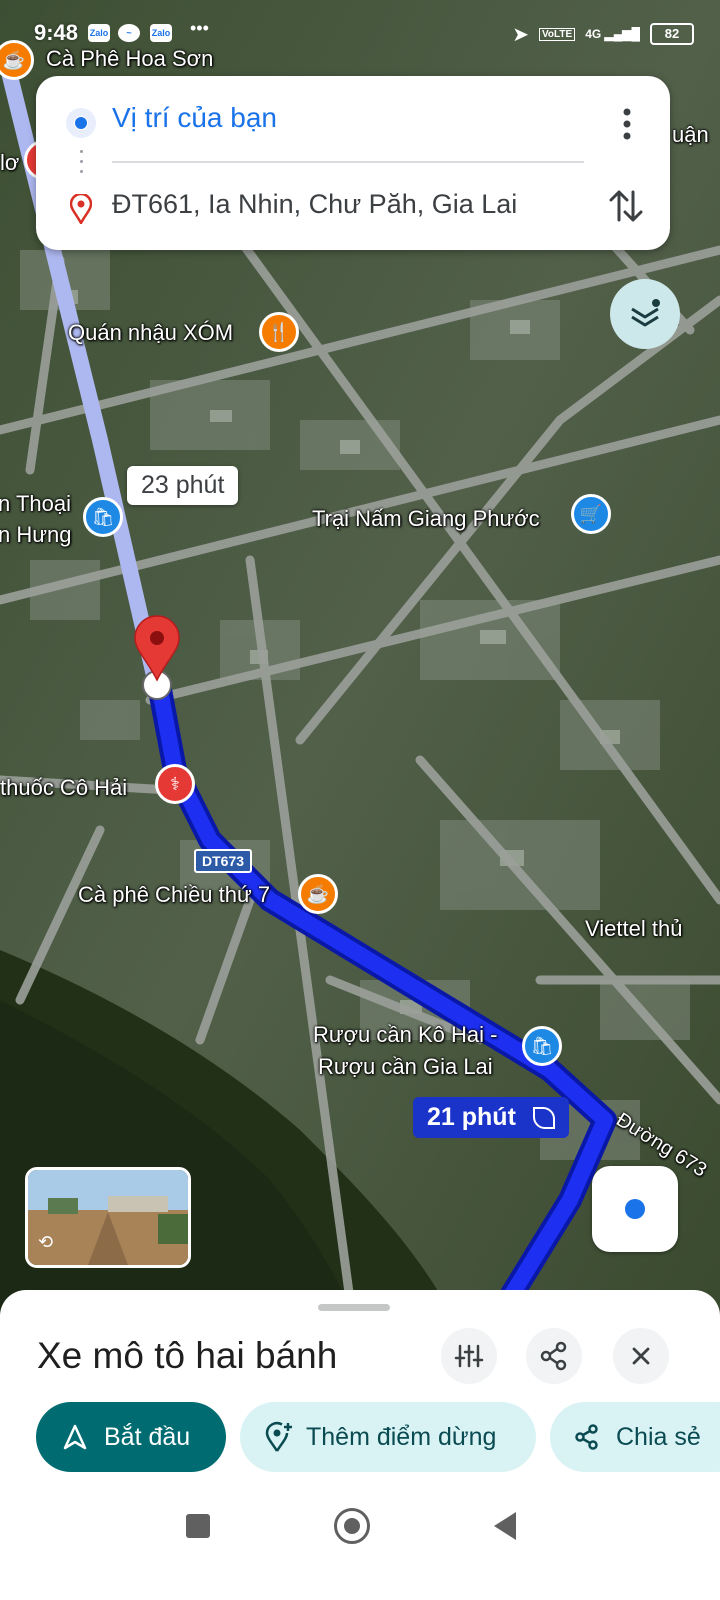 Image resolution: width=720 pixels, height=1600 pixels. What do you see at coordinates (471, 1117) in the screenshot?
I see `route-time-text: 21 phút` at bounding box center [471, 1117].